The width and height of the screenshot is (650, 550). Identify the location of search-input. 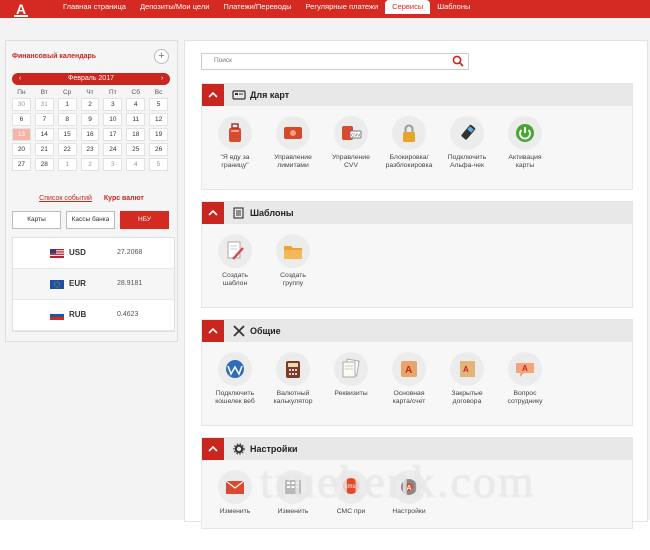
(318, 60).